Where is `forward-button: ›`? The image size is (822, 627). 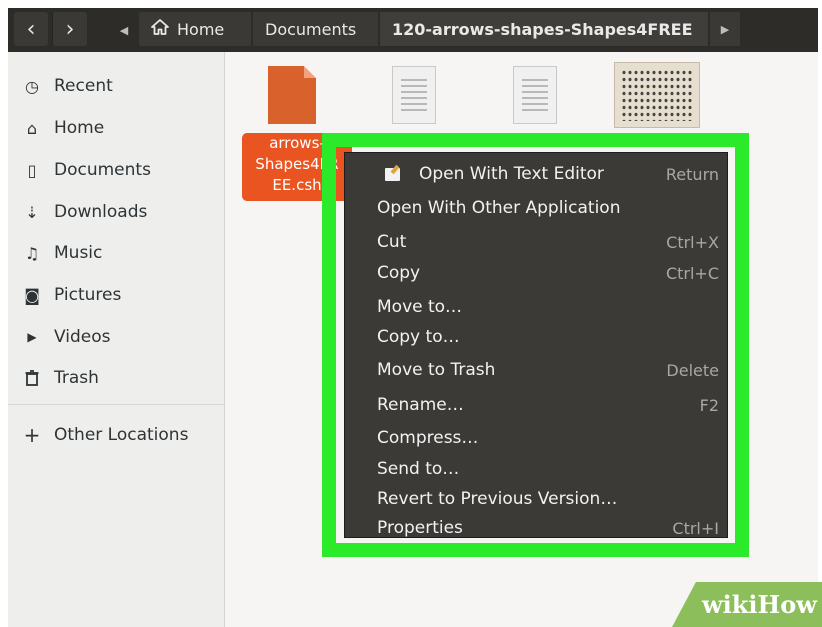 forward-button: › is located at coordinates (69, 29).